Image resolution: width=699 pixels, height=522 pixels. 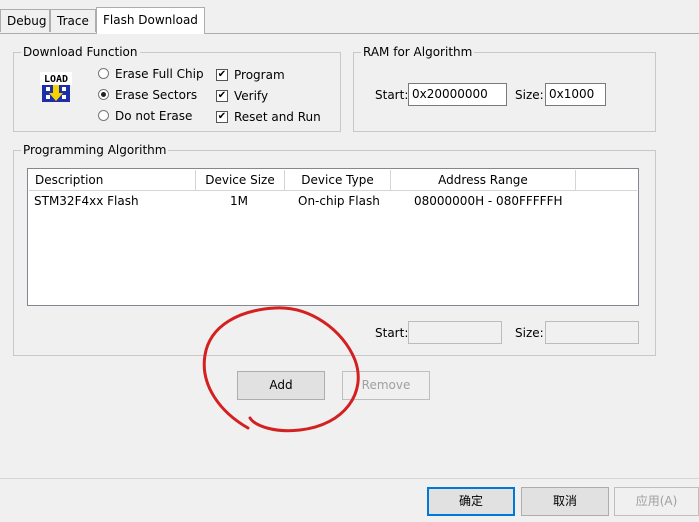 I want to click on check-label: Reset and Run, so click(x=277, y=117).